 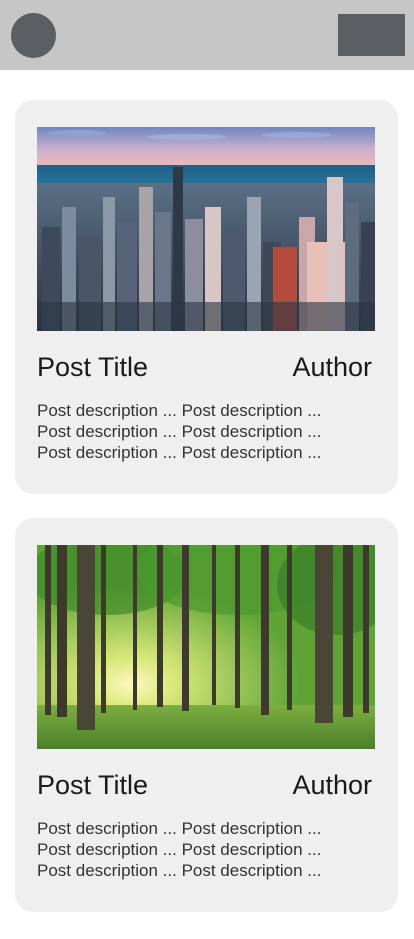 What do you see at coordinates (207, 35) in the screenshot?
I see `top-app-bar` at bounding box center [207, 35].